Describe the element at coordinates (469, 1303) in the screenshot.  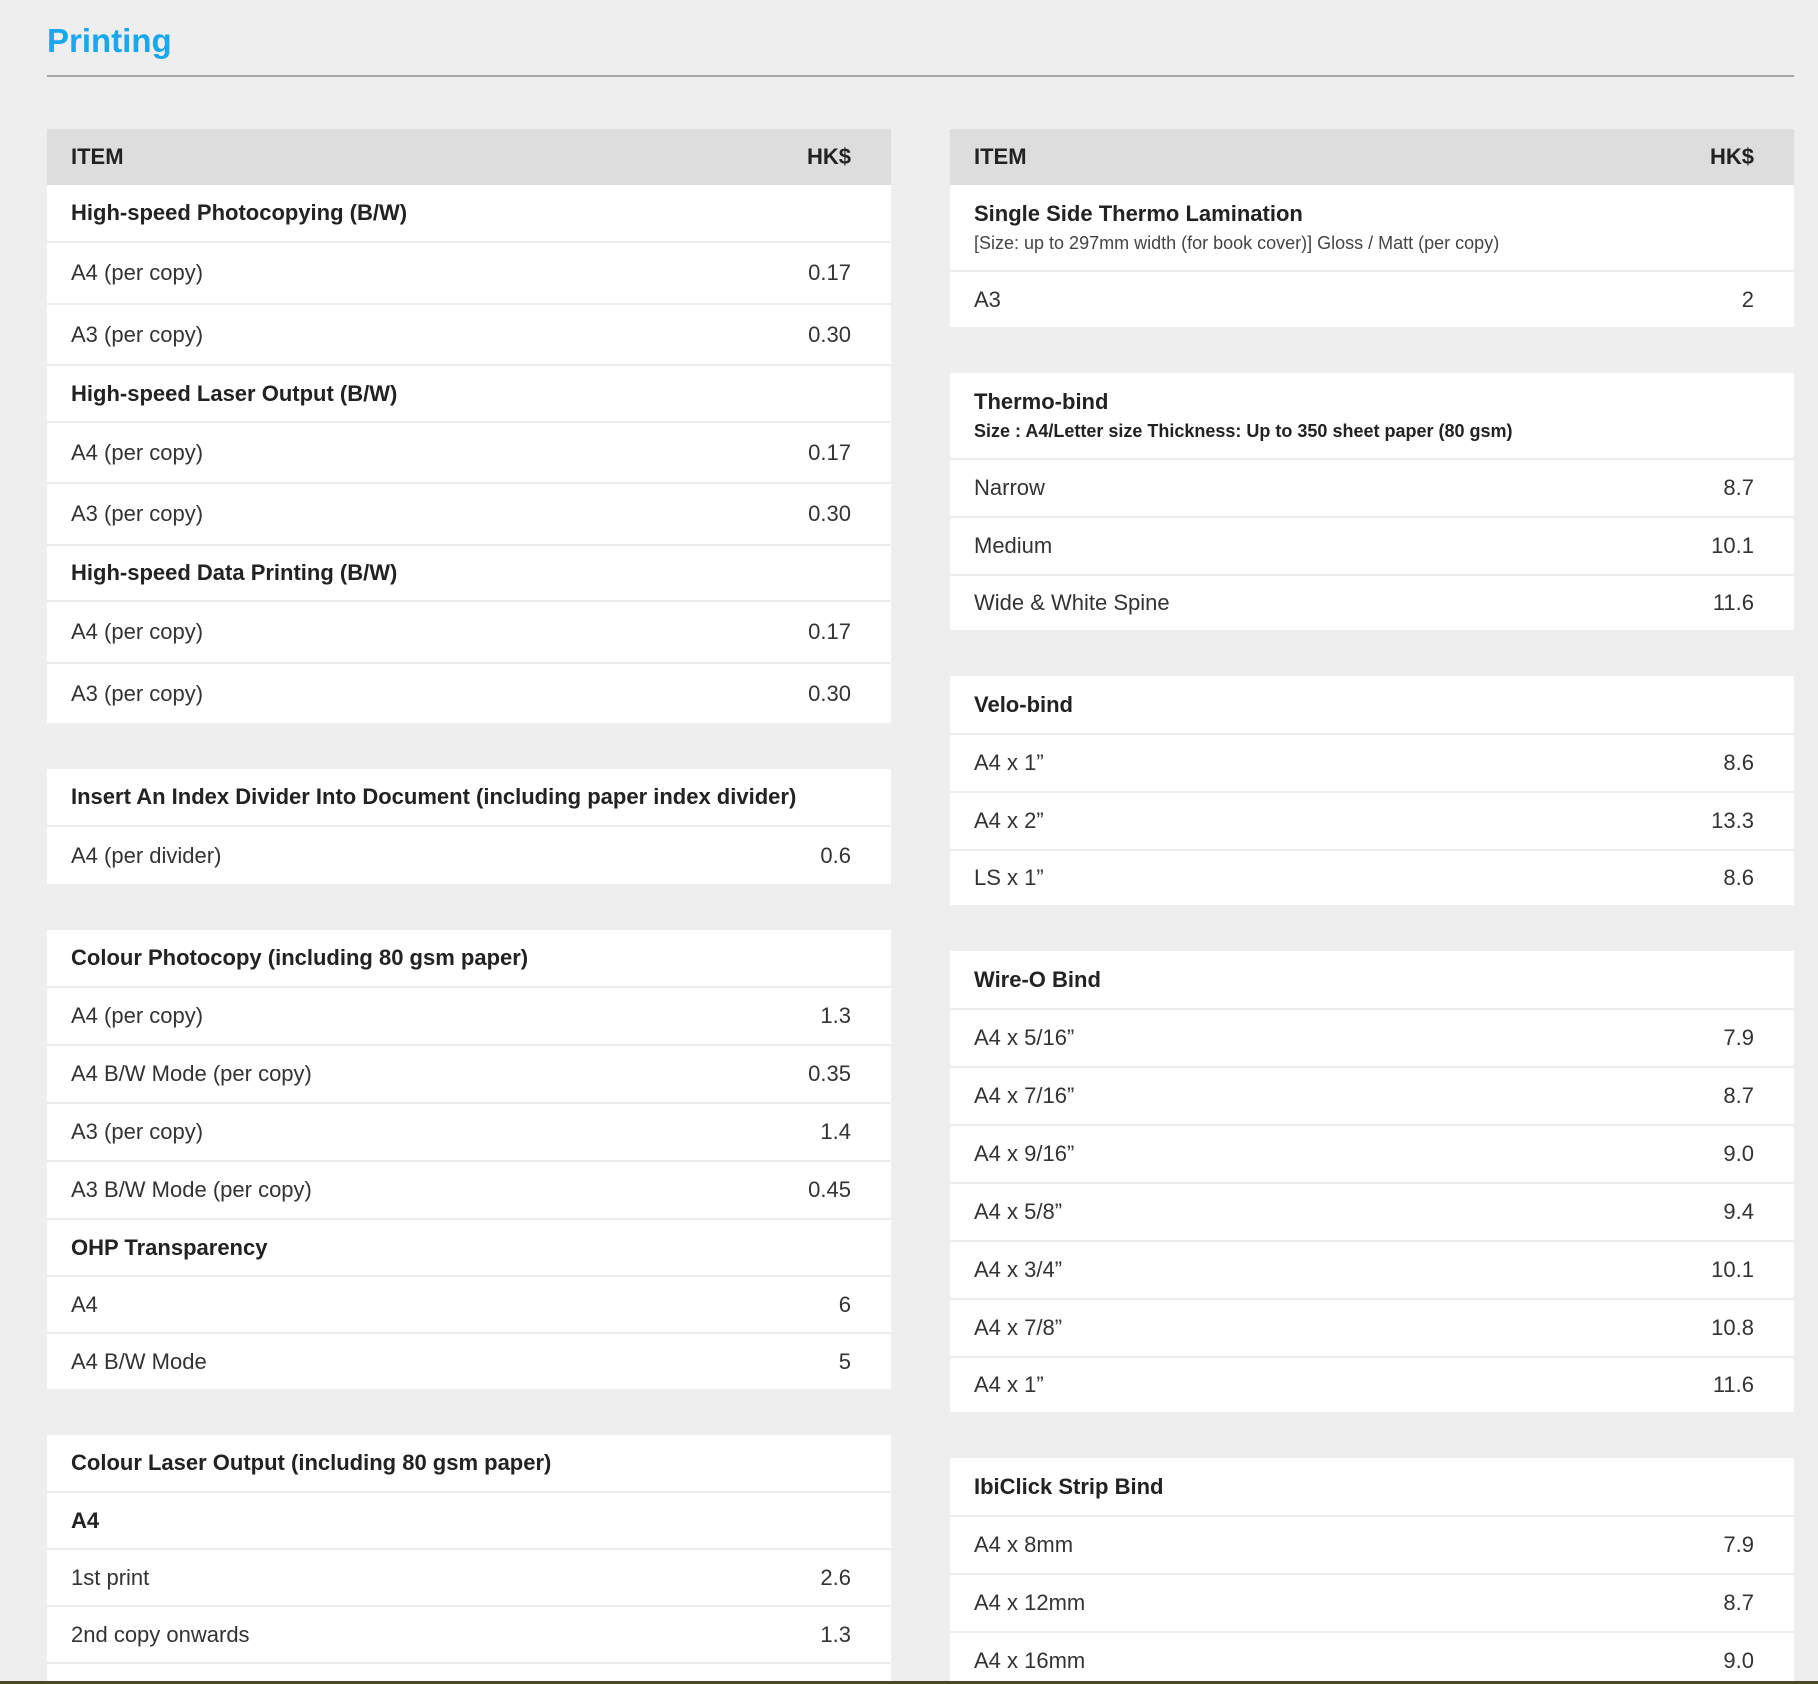
I see `table-row: A4 6` at that location.